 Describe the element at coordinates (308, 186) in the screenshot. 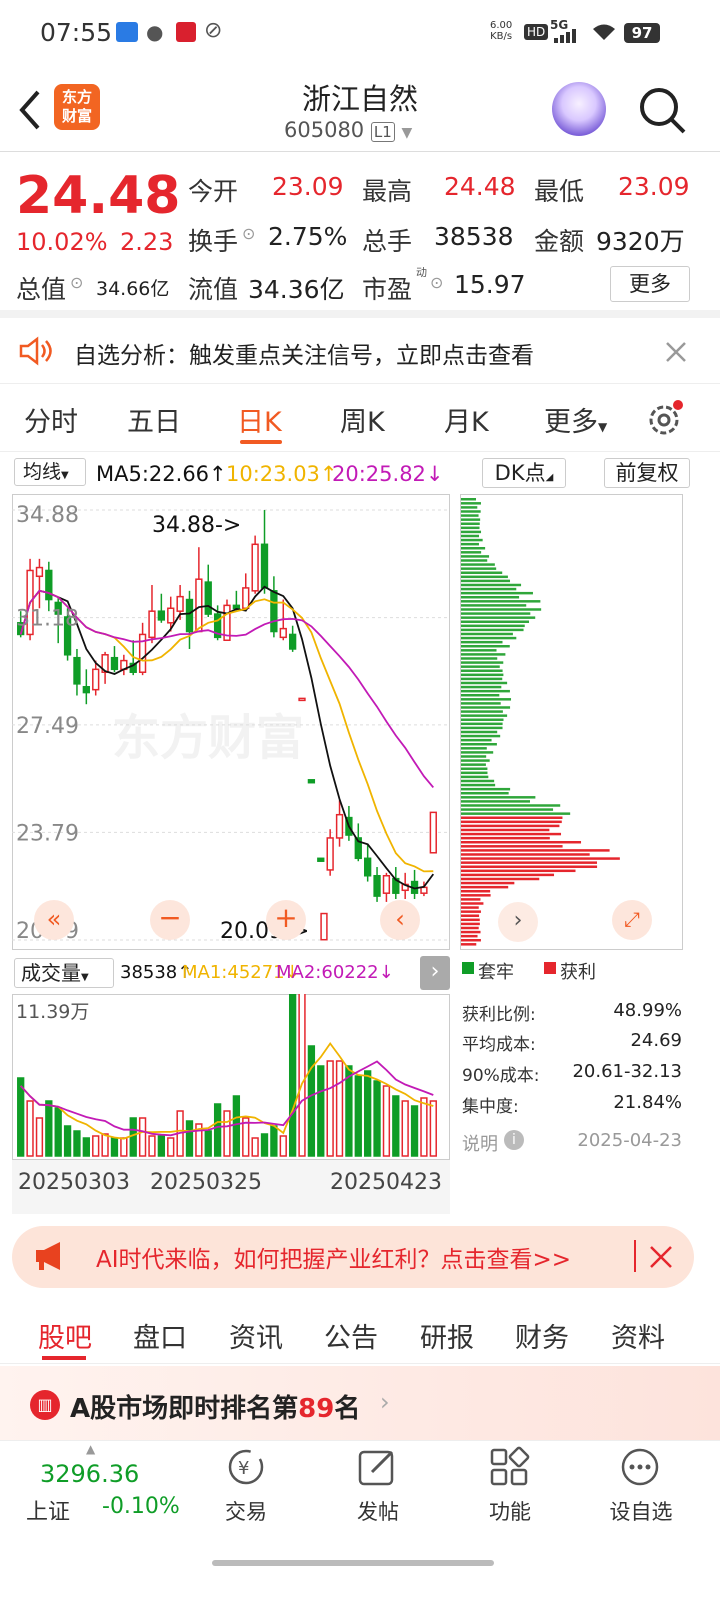

I see `open-value: 23.09` at that location.